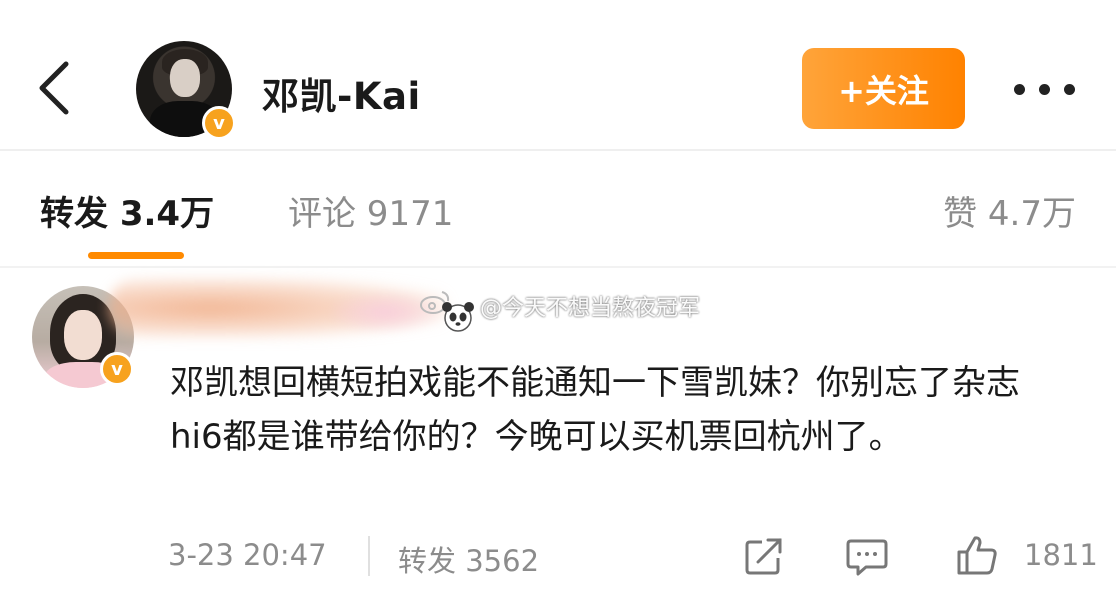 The width and height of the screenshot is (1116, 602). Describe the element at coordinates (883, 88) in the screenshot. I see `follow-button: +关注` at that location.